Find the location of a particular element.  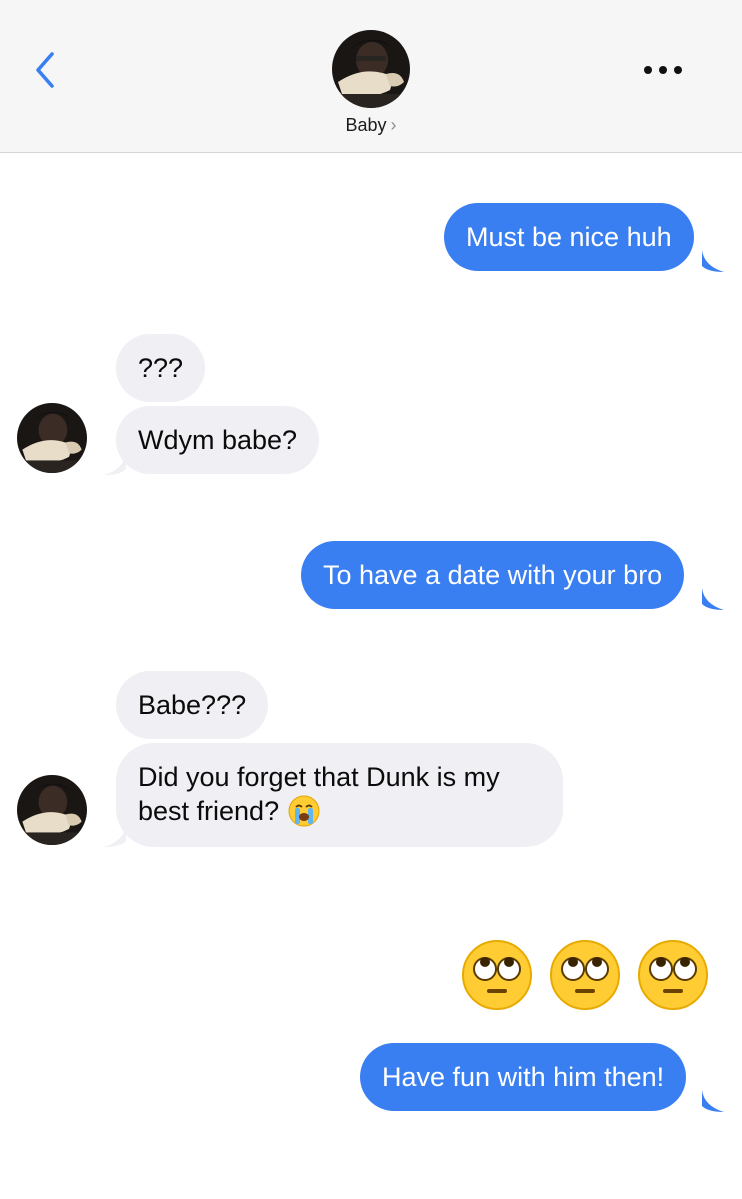

chevron-left-icon is located at coordinates (45, 70).